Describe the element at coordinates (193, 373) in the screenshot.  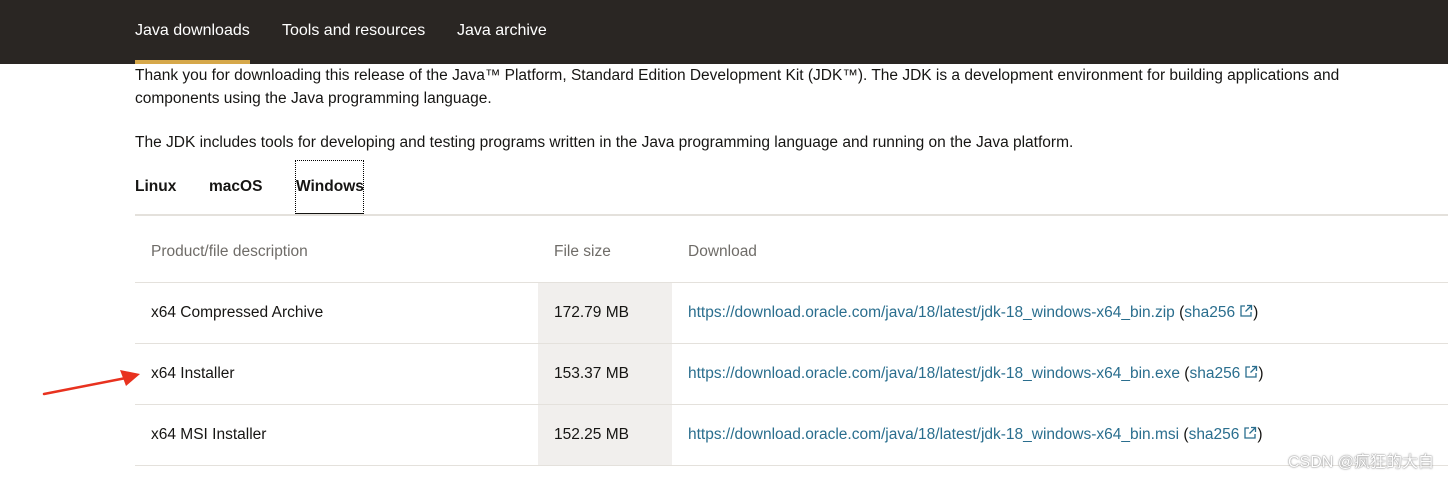
I see `row-description: x64 Installer` at that location.